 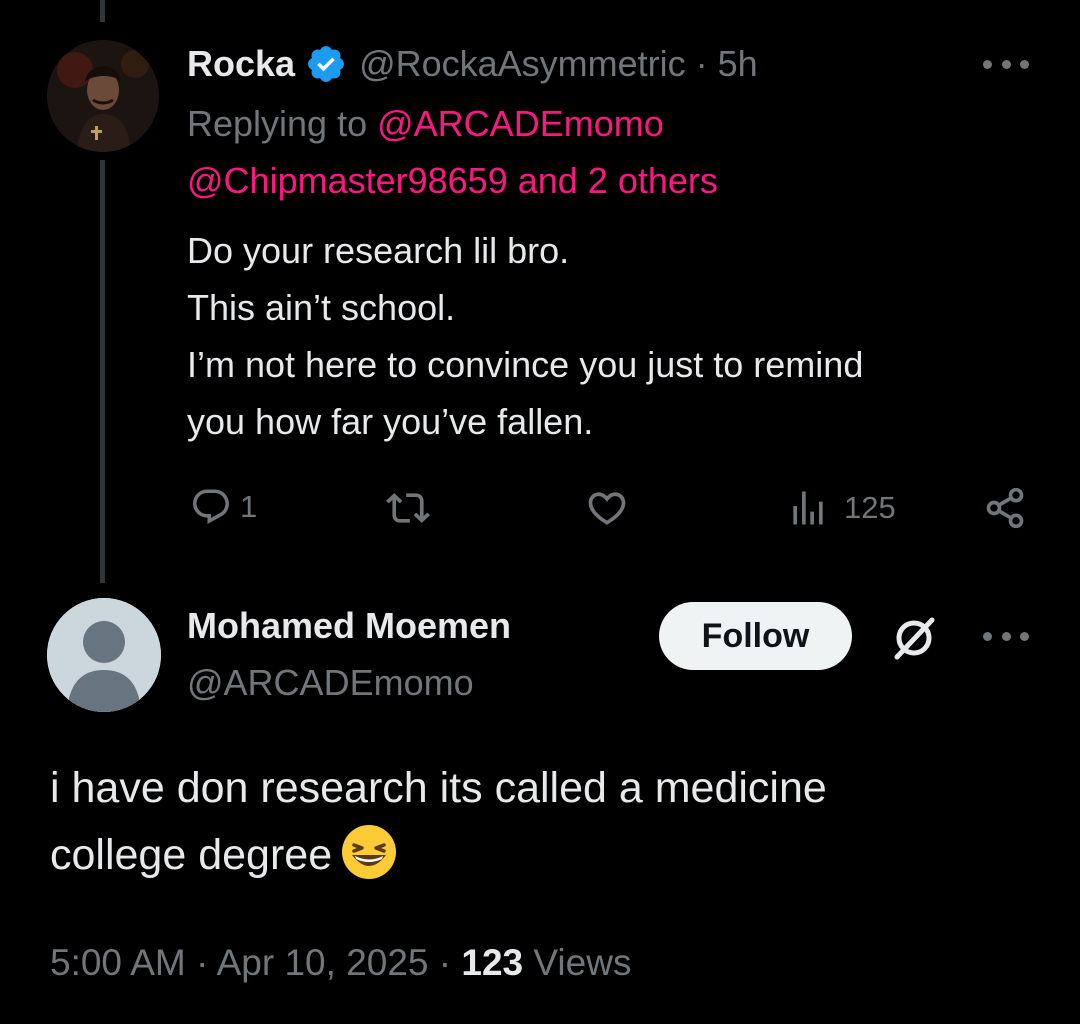 What do you see at coordinates (330, 683) in the screenshot?
I see `author-handle: @ARCADEmomo` at bounding box center [330, 683].